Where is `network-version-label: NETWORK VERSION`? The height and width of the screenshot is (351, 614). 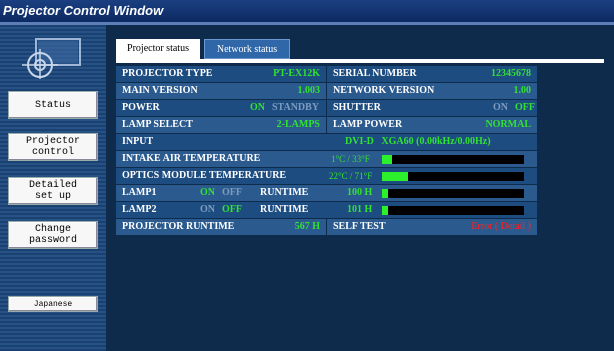 network-version-label: NETWORK VERSION is located at coordinates (382, 91).